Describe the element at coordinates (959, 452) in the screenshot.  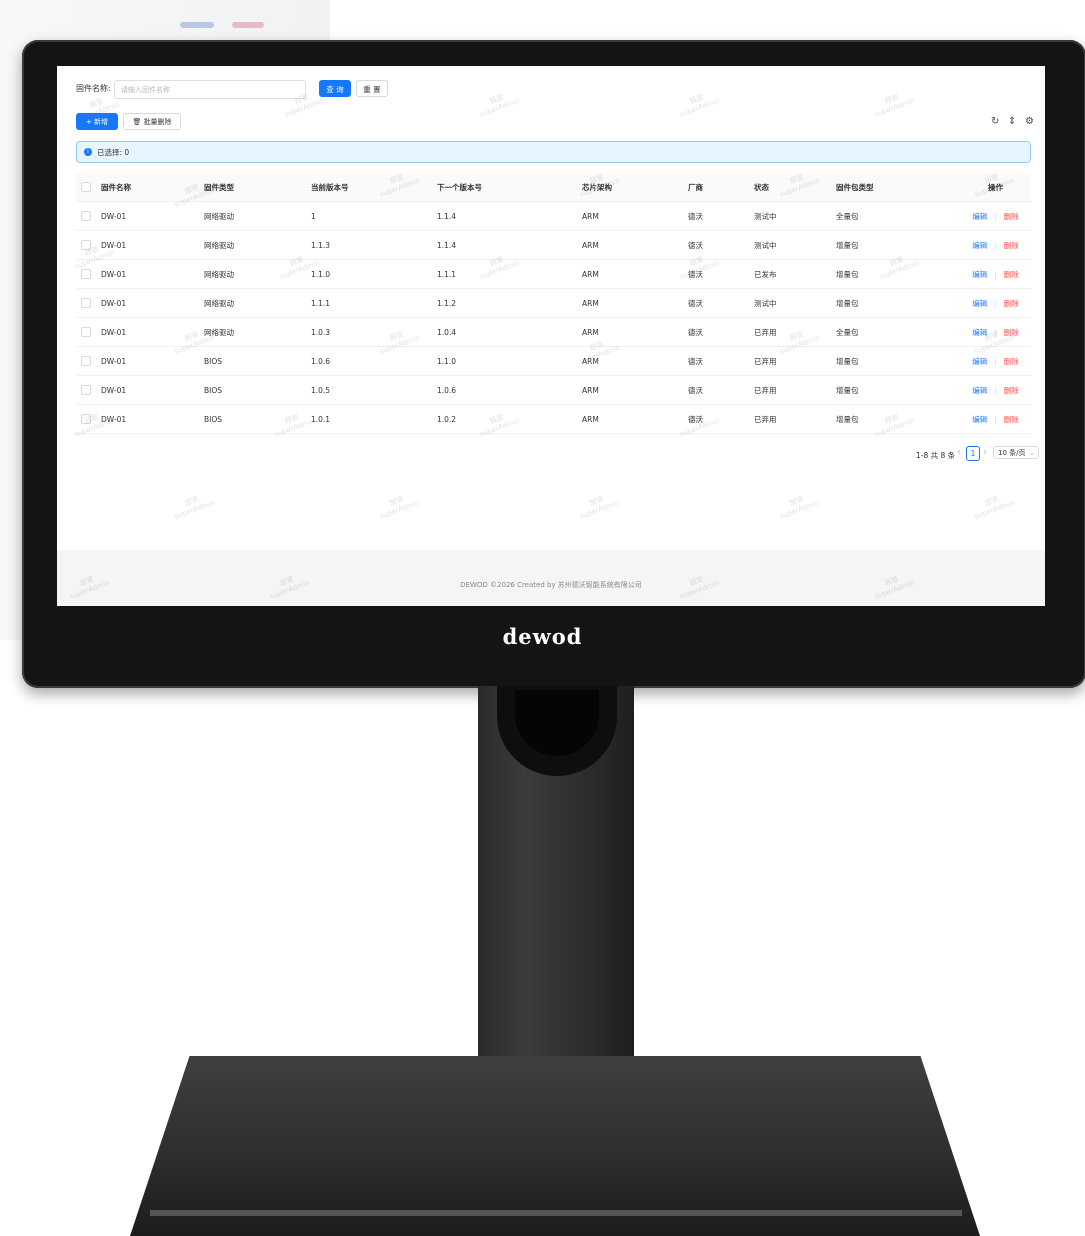
I see `prev-page-icon: ‹` at that location.